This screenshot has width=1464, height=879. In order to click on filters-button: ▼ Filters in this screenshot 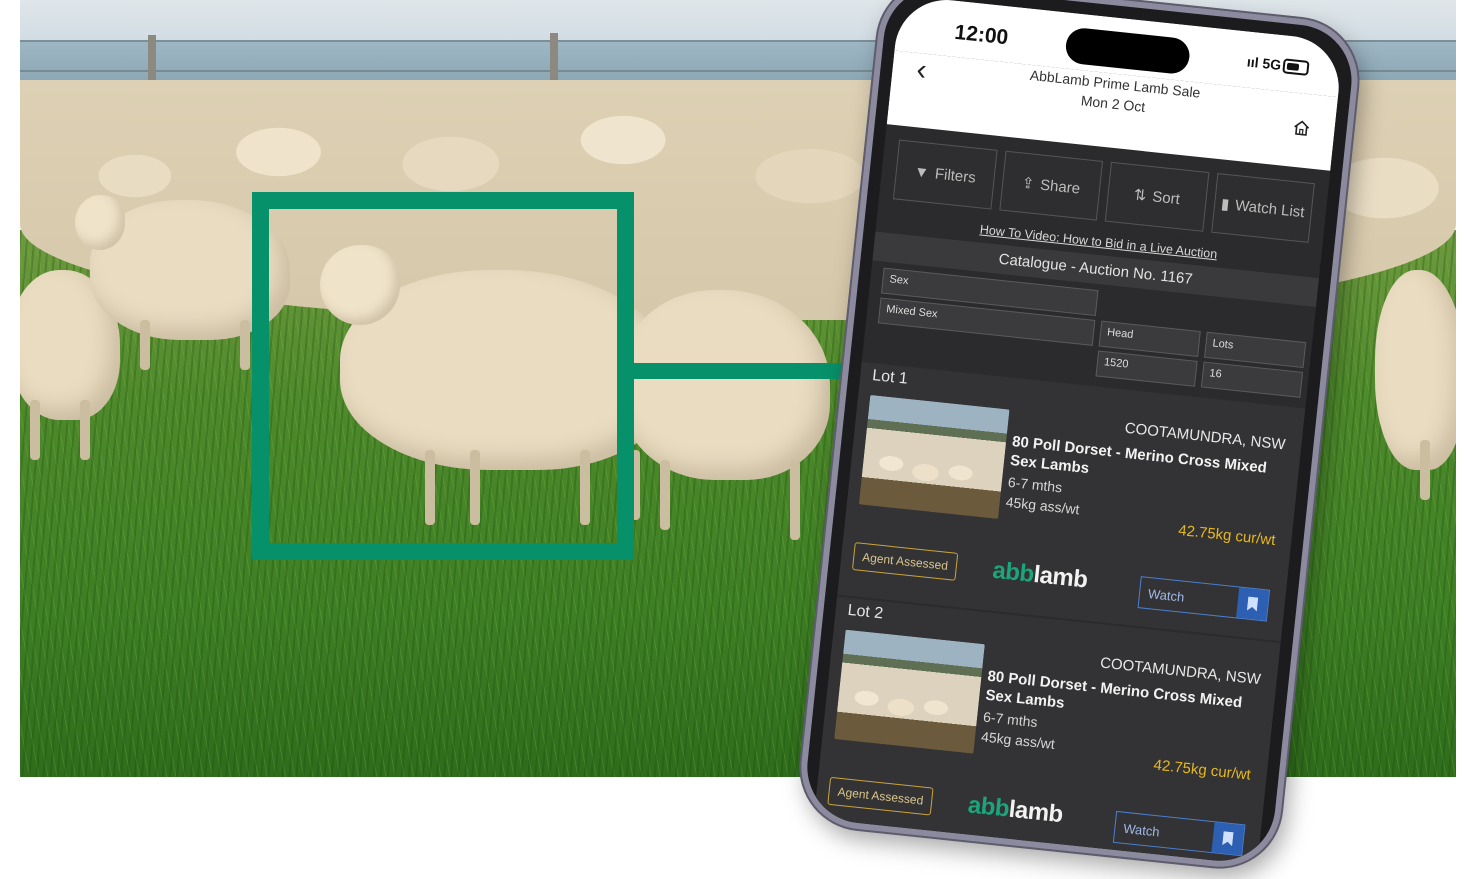, I will do `click(945, 174)`.